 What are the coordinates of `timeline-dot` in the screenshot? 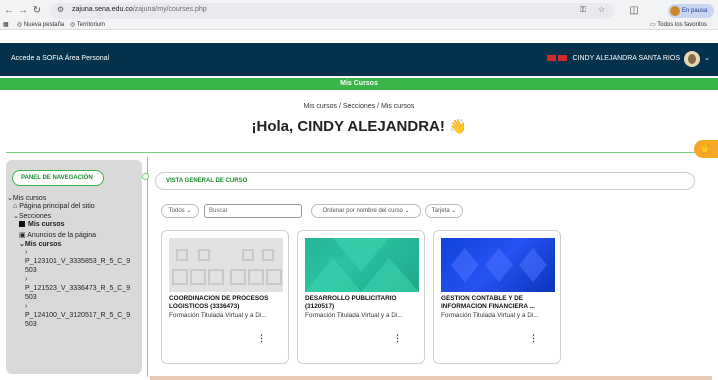 It's located at (145, 176).